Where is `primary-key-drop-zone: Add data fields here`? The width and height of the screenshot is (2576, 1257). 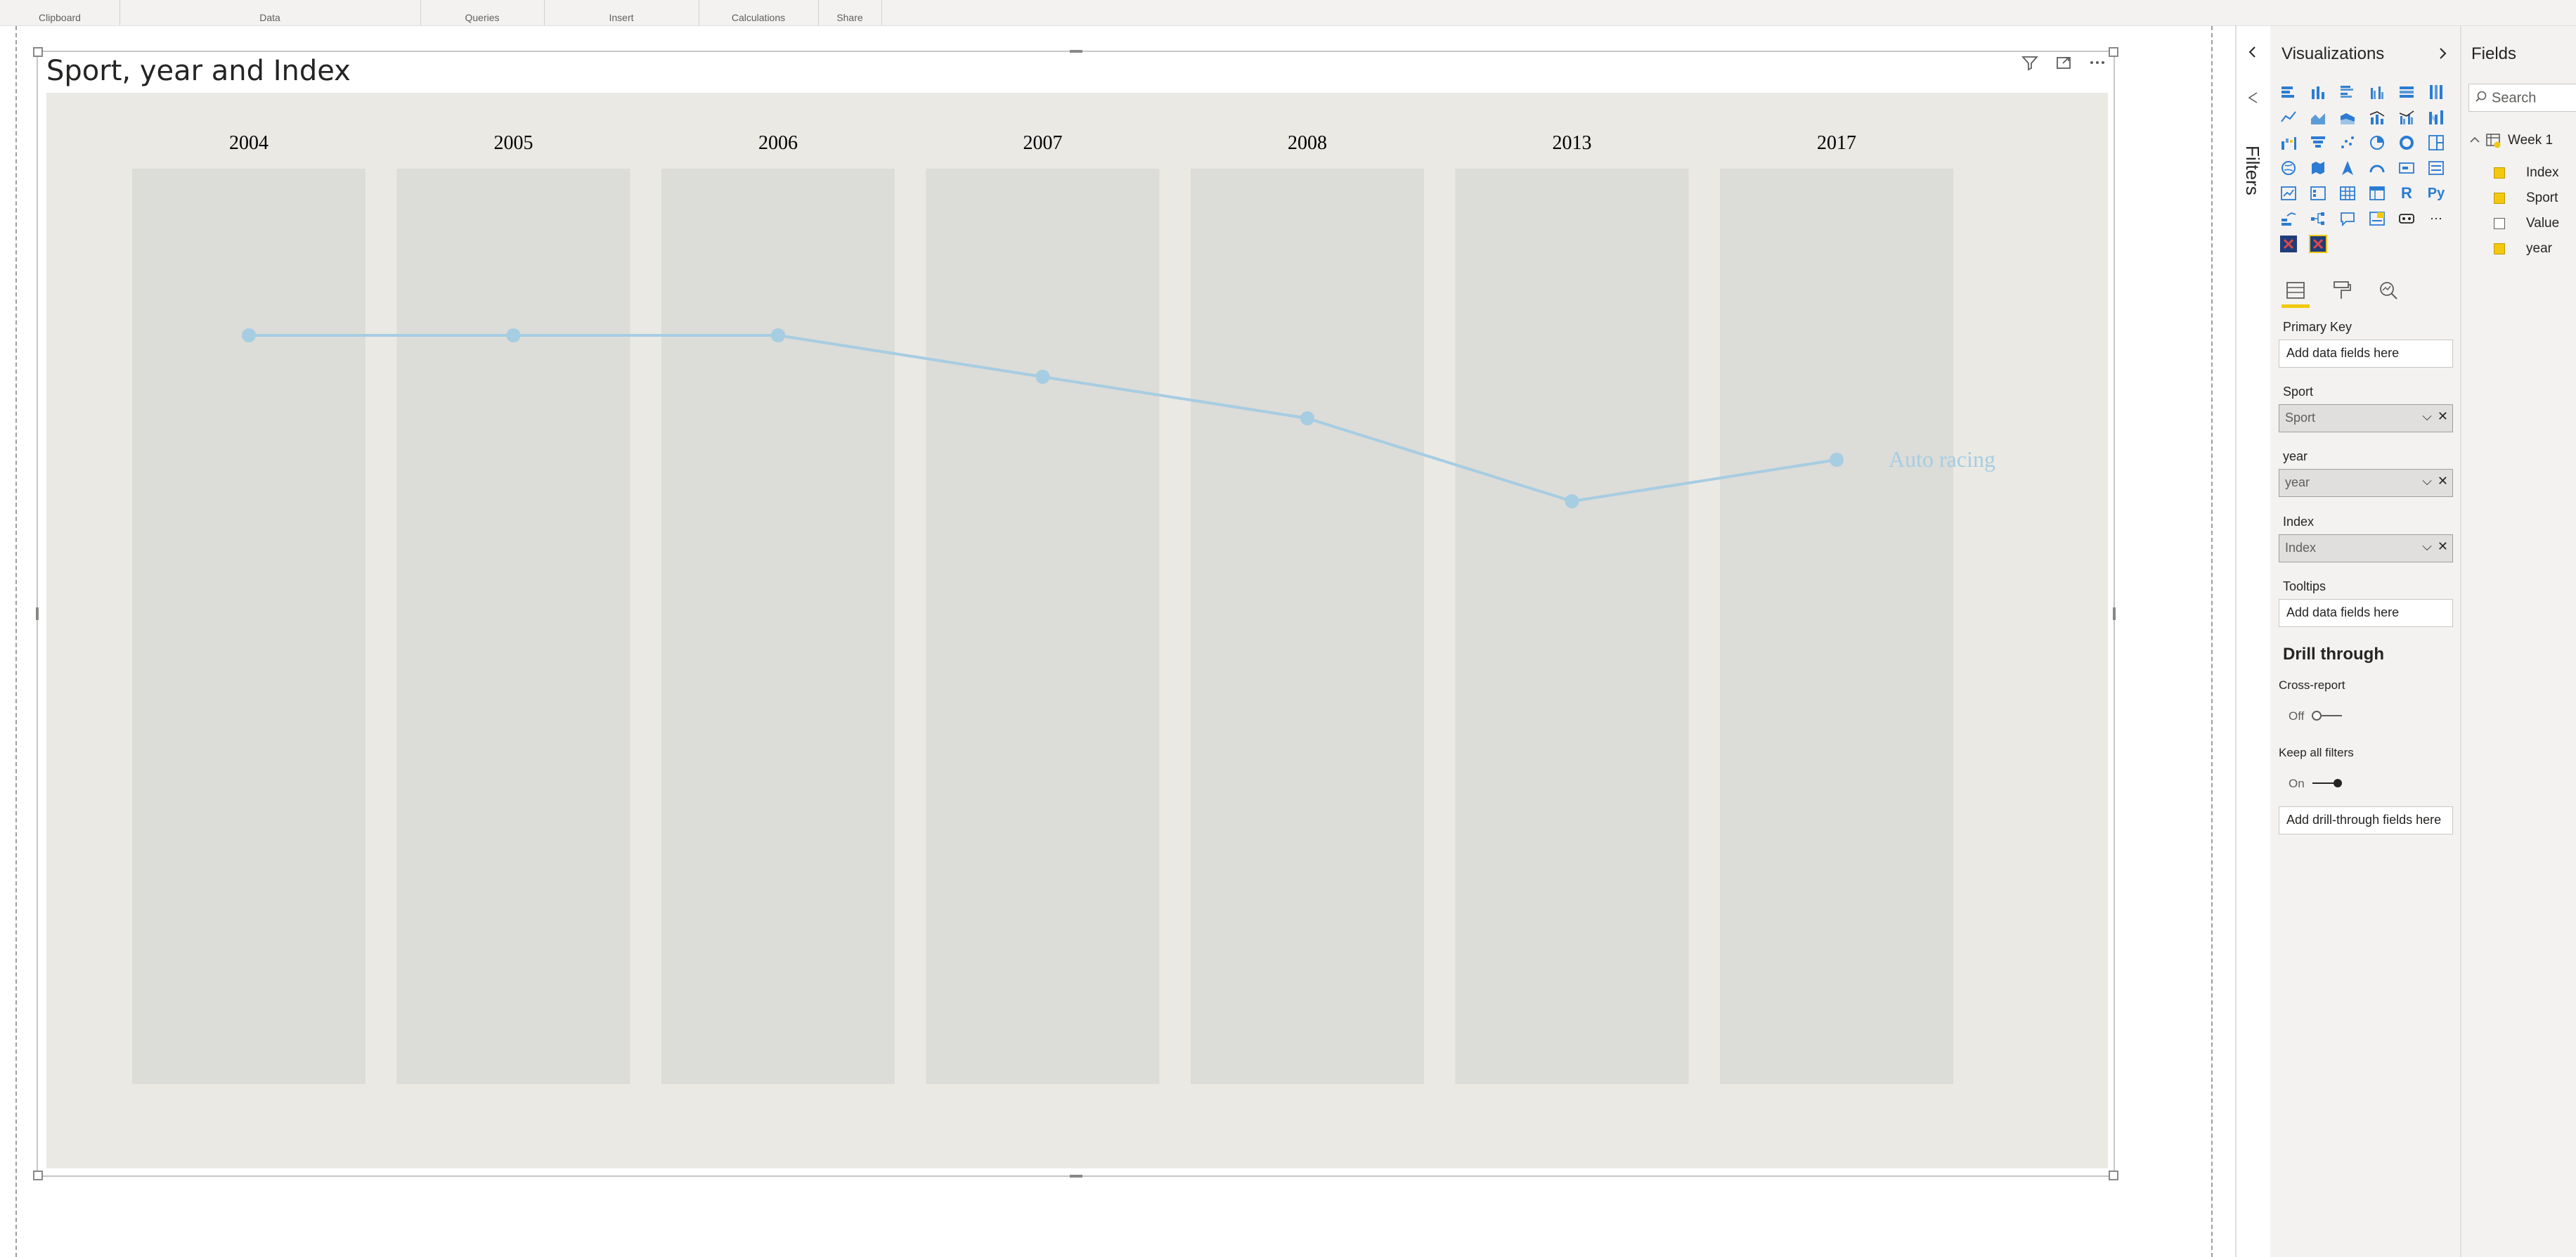
primary-key-drop-zone: Add data fields here is located at coordinates (2366, 354).